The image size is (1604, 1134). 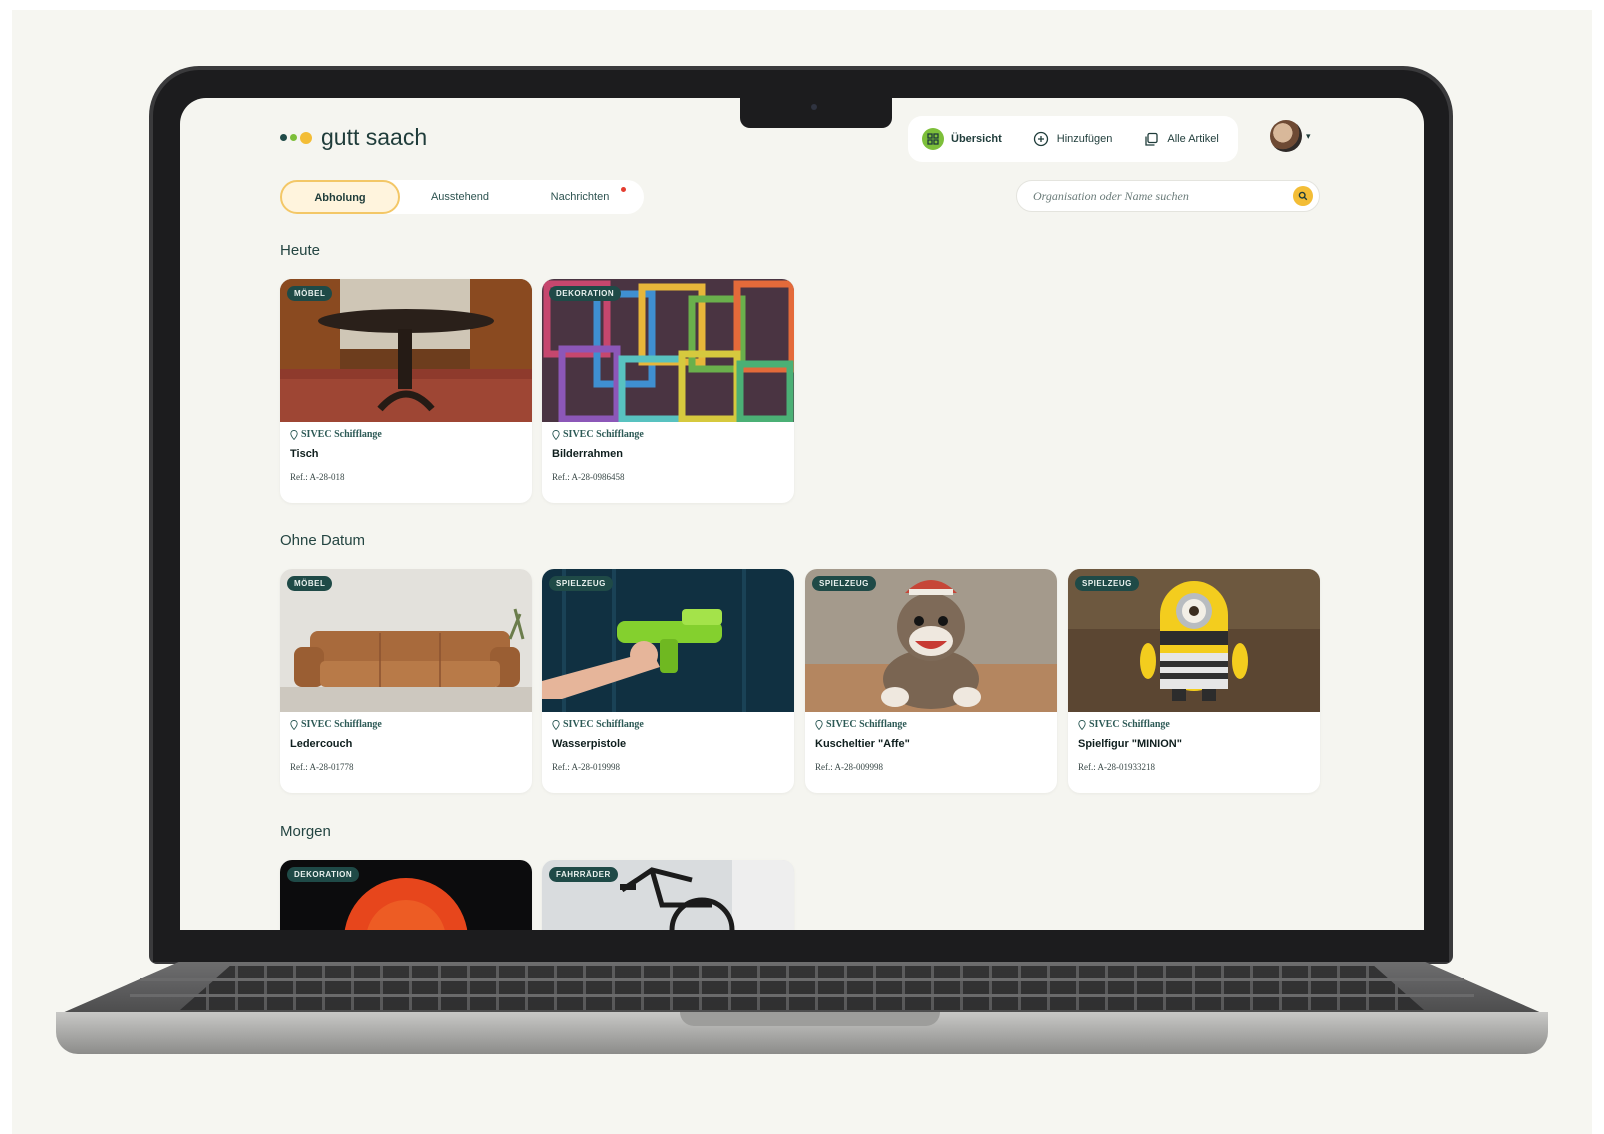 What do you see at coordinates (802, 988) in the screenshot?
I see `laptop-keyboard` at bounding box center [802, 988].